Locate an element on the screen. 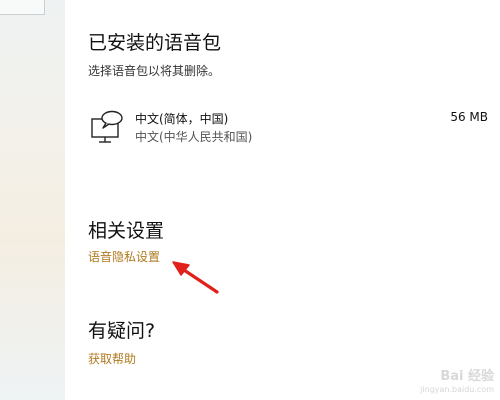 This screenshot has width=500, height=400. voice-pack-item: 中文(简体，中国) 中文(中华人民共和国) 56 MB is located at coordinates (288, 127).